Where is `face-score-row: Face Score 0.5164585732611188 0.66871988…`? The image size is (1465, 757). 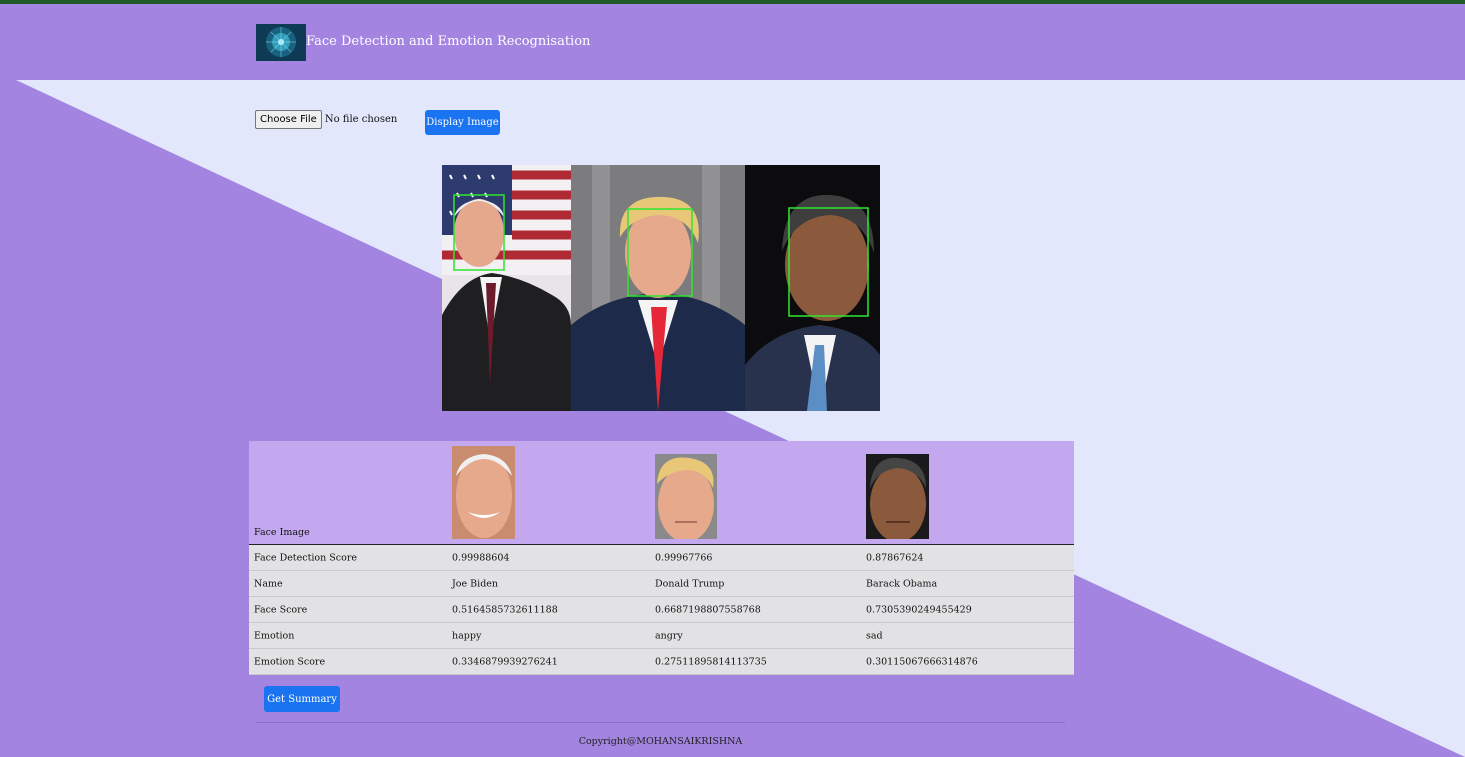
face-score-row: Face Score 0.5164585732611188 0.66871988… is located at coordinates (661, 610).